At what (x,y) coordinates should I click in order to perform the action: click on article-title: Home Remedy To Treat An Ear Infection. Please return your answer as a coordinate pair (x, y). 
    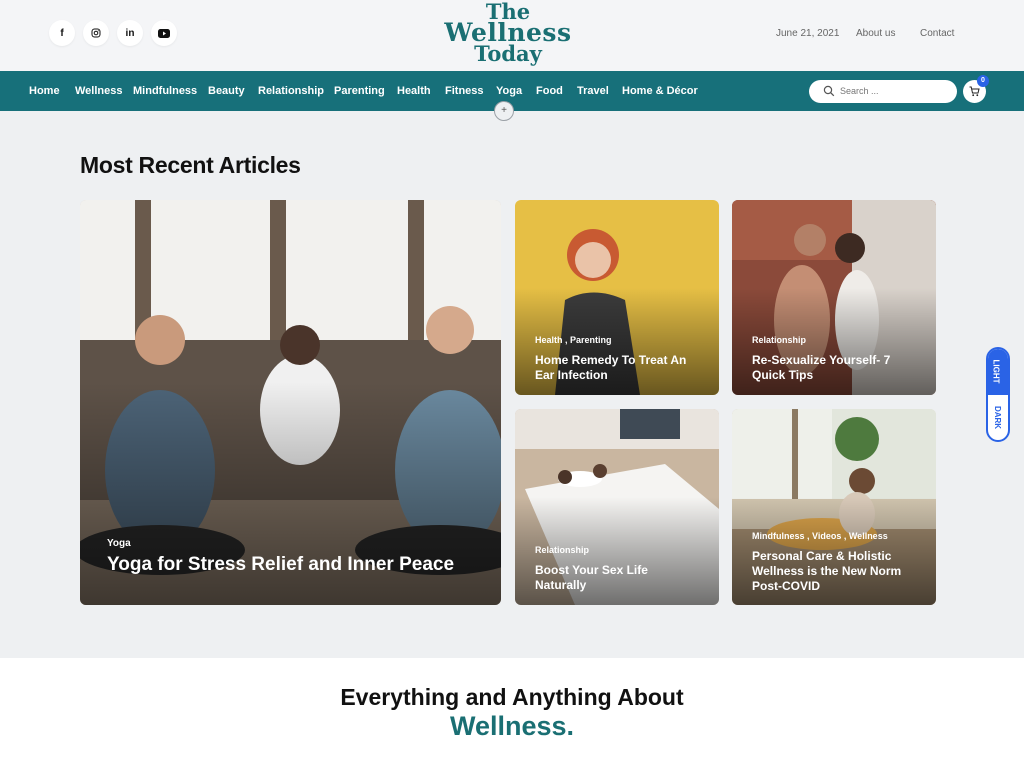
    Looking at the image, I should click on (620, 368).